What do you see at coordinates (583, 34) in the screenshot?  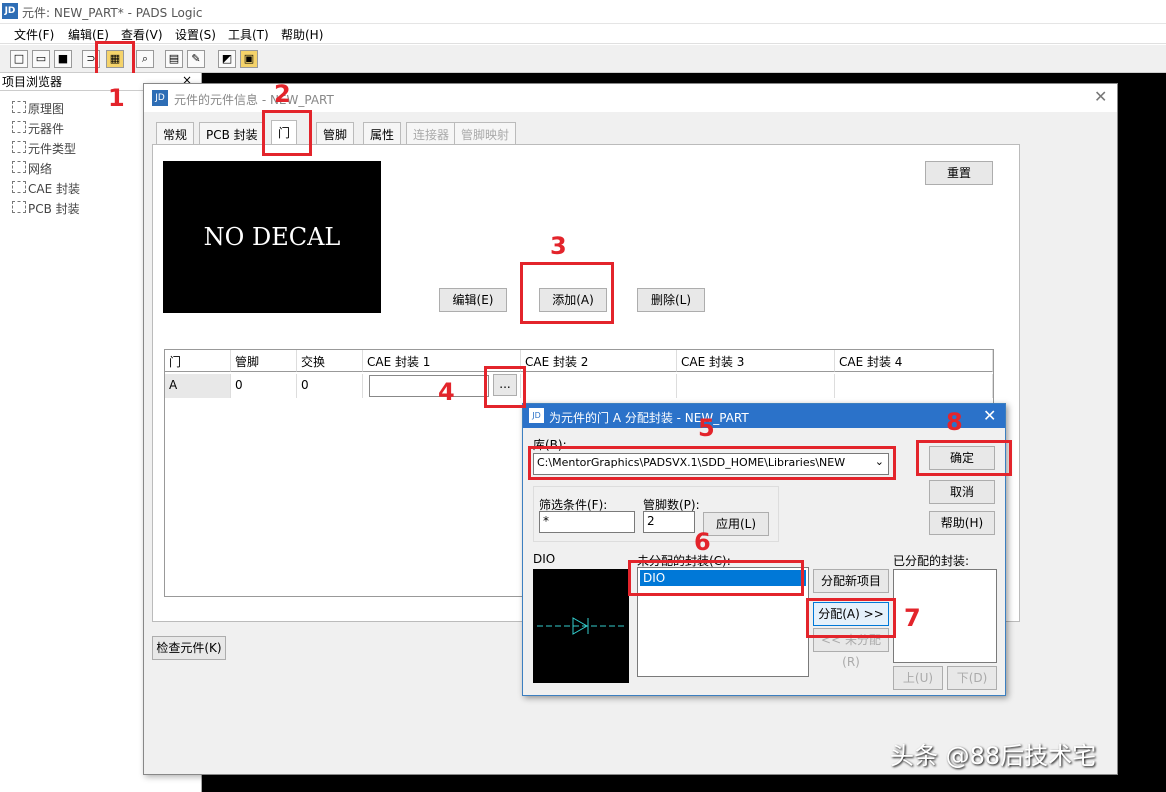 I see `menubar: 文件(F) 编辑(E) 查看(V) 设置(S) 工具(T) 帮助(H)` at bounding box center [583, 34].